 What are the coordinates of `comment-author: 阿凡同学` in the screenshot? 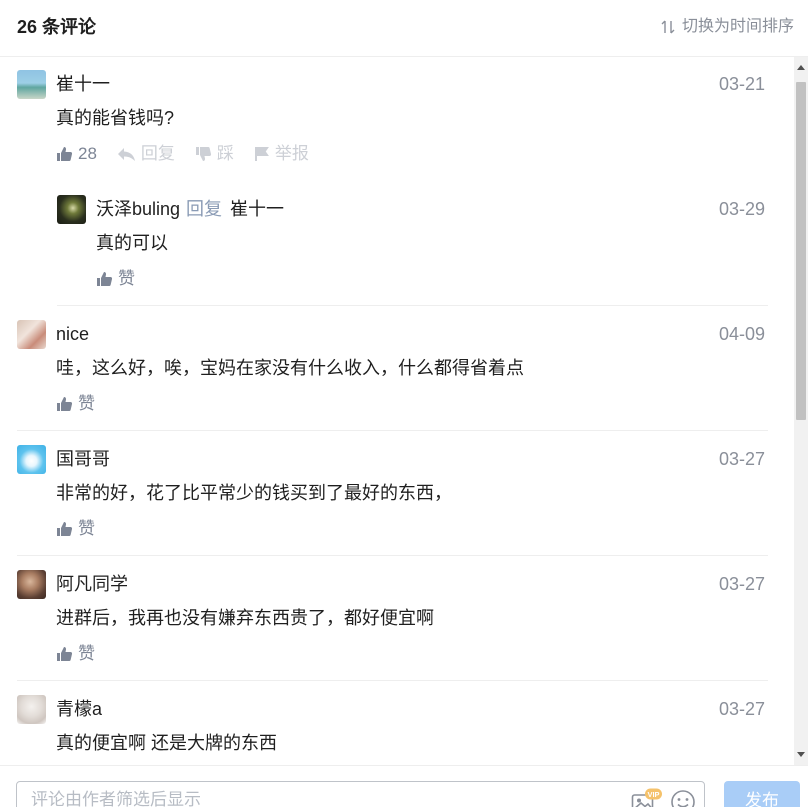 It's located at (92, 584).